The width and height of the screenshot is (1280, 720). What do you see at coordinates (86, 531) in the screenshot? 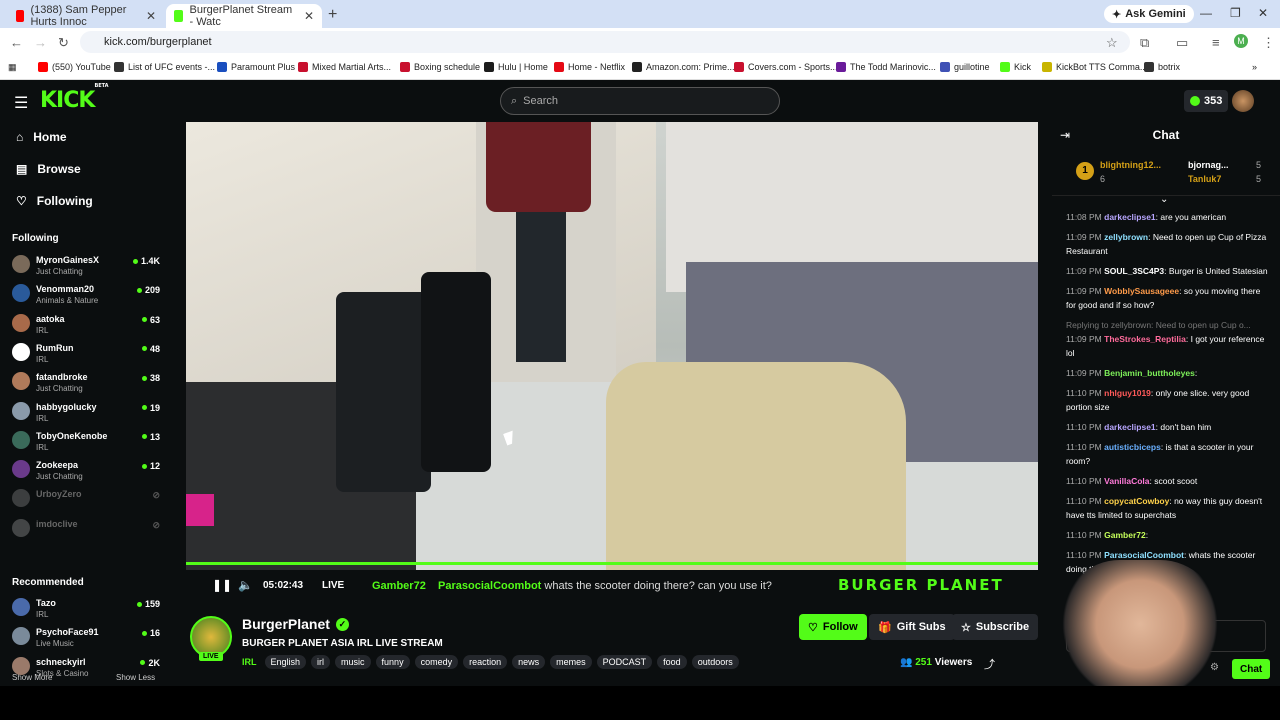
I see `sidebar-channel: imdoclive ⊘` at bounding box center [86, 531].